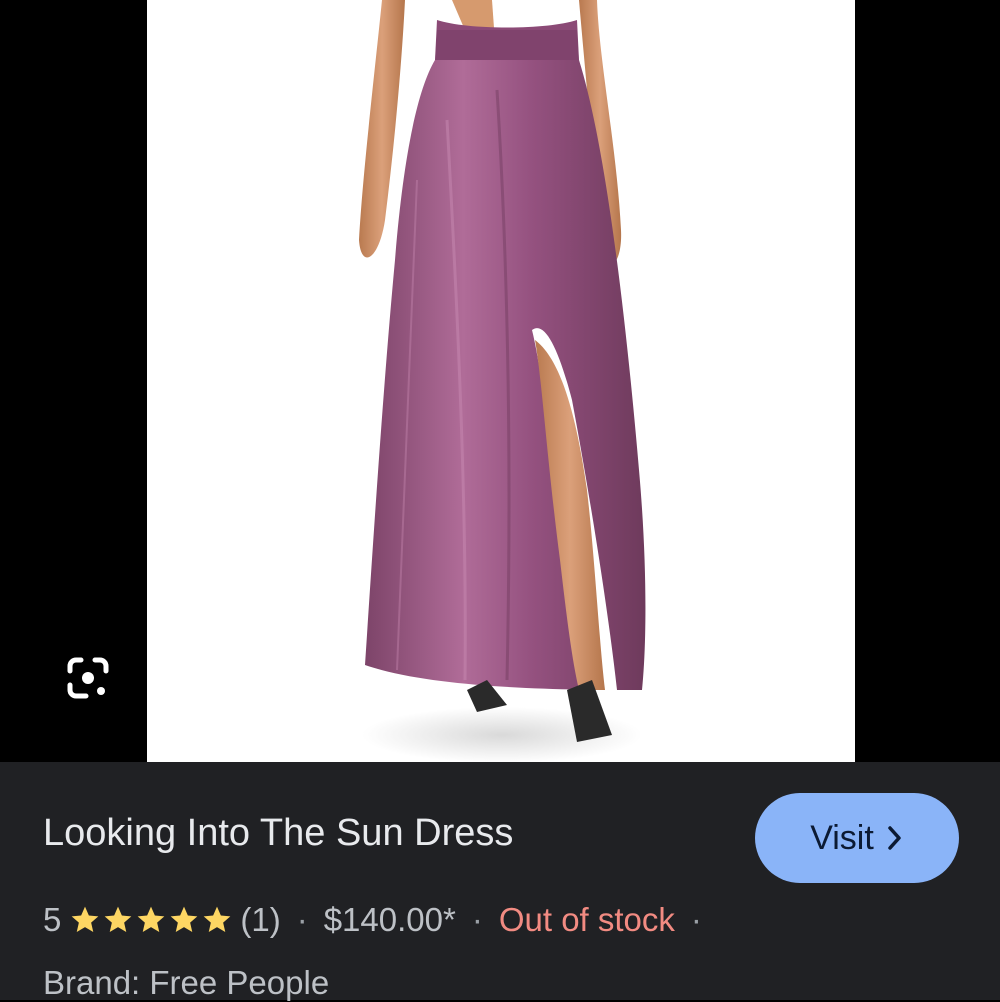 The image size is (1000, 1002). I want to click on lens-search-button, so click(88, 678).